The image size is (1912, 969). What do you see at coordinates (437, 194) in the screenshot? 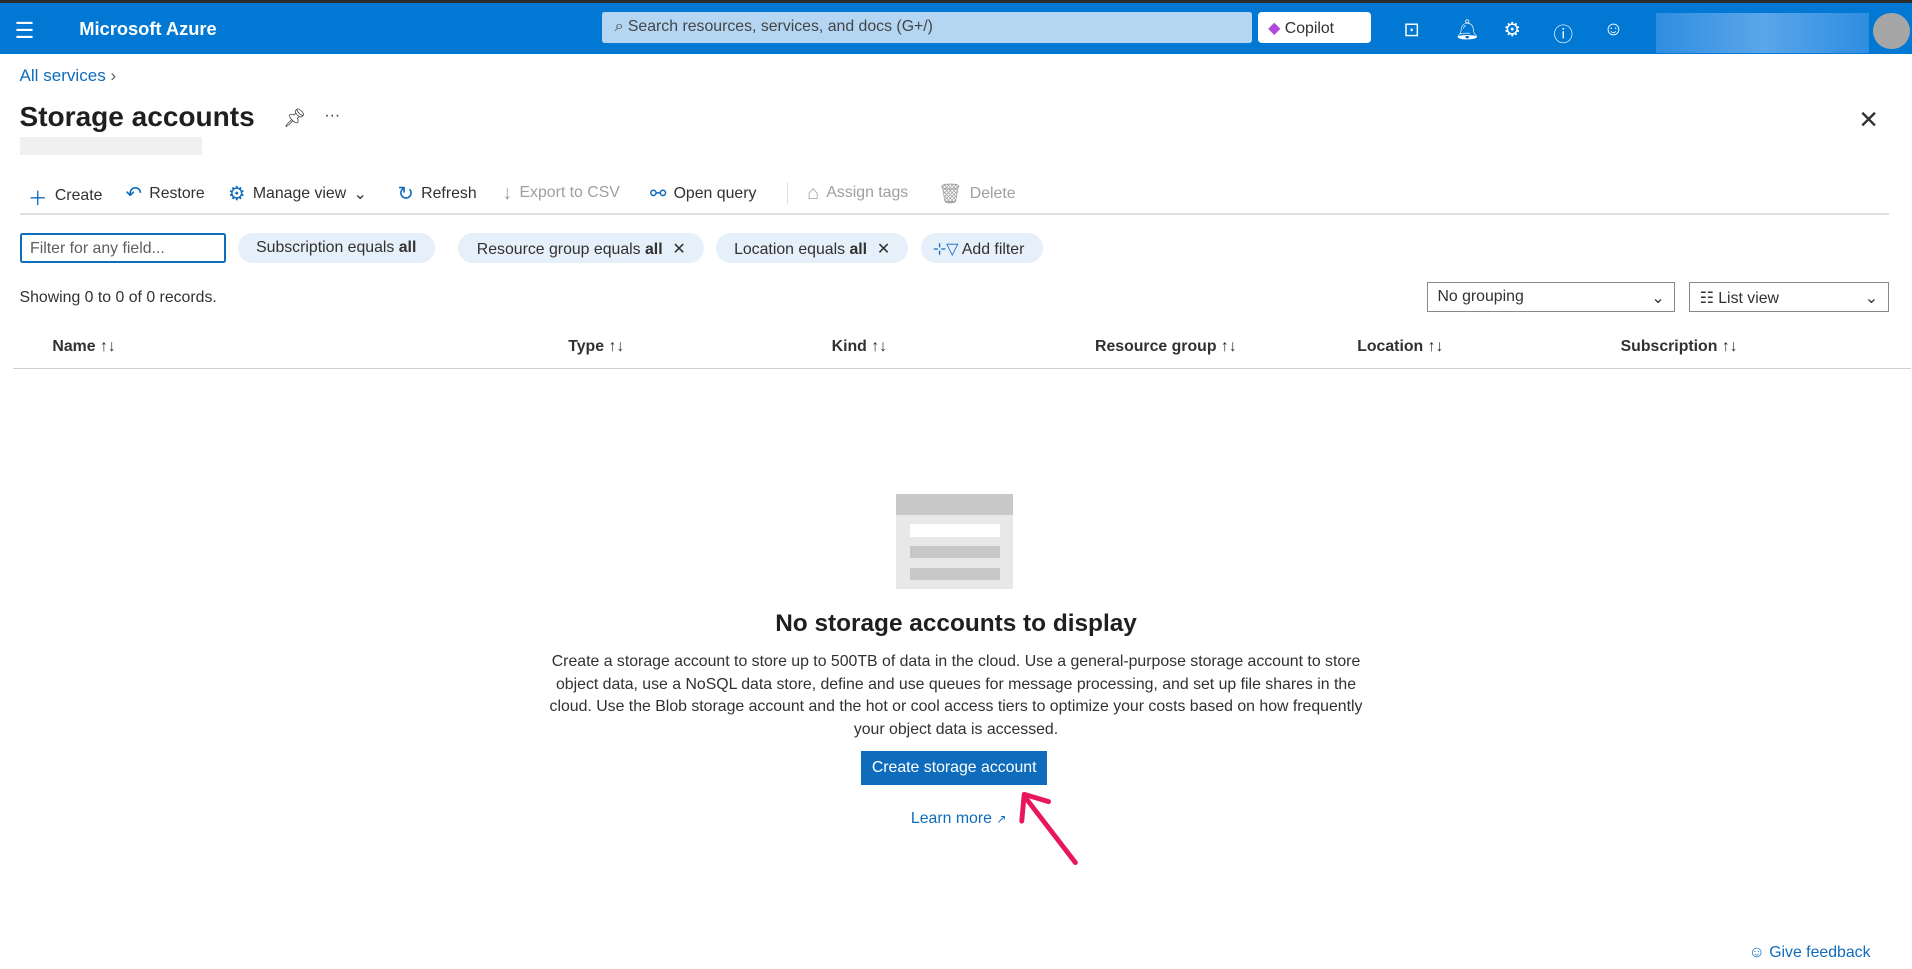
I see `refresh-button: ↻ Refresh` at bounding box center [437, 194].